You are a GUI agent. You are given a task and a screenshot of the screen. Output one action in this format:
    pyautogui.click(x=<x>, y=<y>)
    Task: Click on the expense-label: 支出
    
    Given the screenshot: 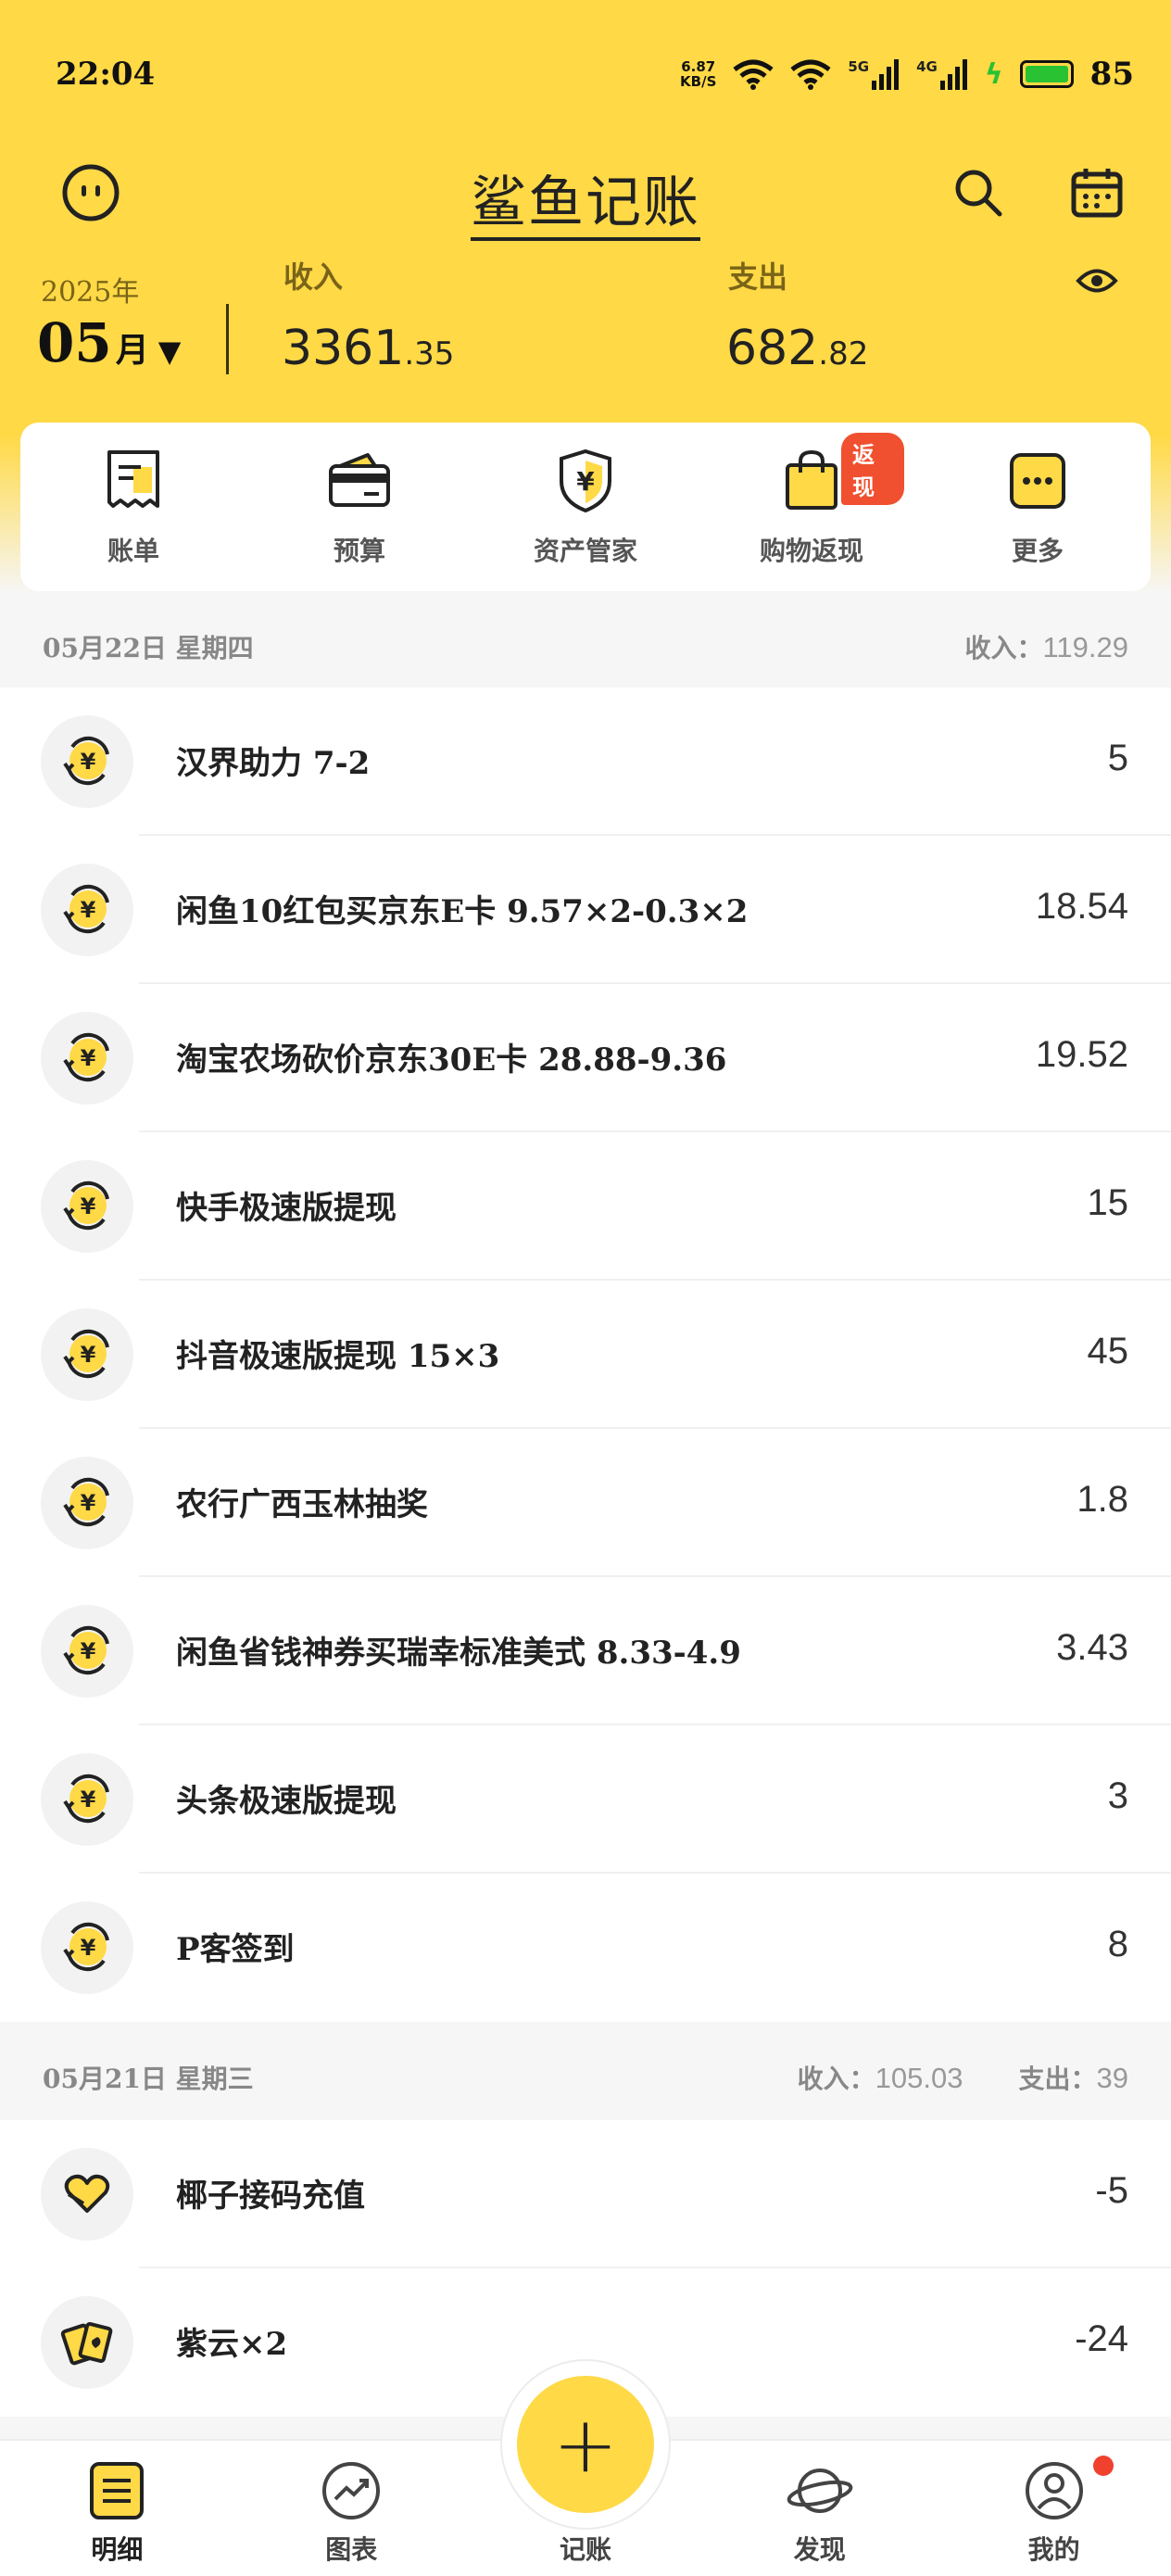 What is the action you would take?
    pyautogui.click(x=758, y=277)
    